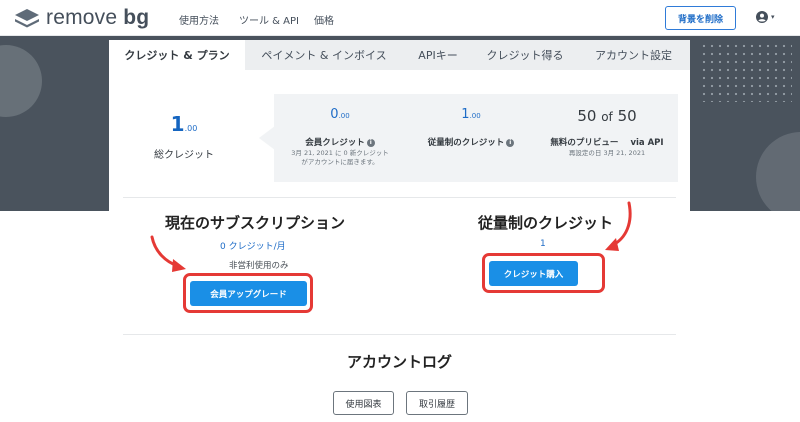  What do you see at coordinates (543, 244) in the screenshot?
I see `payg-count: 1` at bounding box center [543, 244].